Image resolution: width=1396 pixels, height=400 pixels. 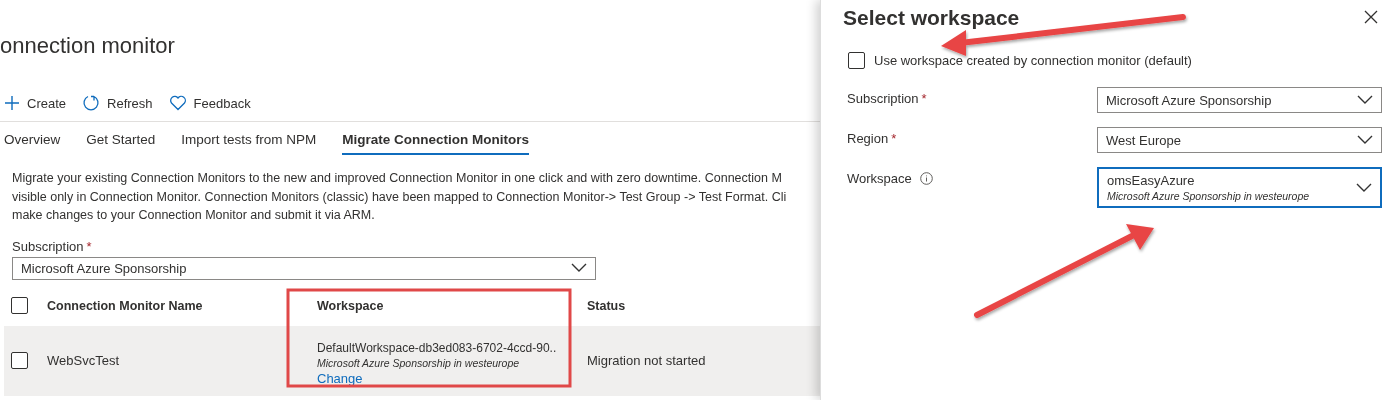 What do you see at coordinates (646, 360) in the screenshot?
I see `table-cell: Migration not started` at bounding box center [646, 360].